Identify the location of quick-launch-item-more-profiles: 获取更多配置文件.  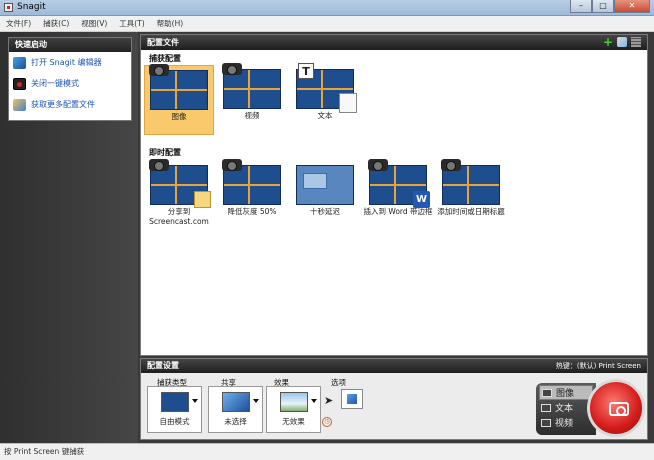
(70, 104).